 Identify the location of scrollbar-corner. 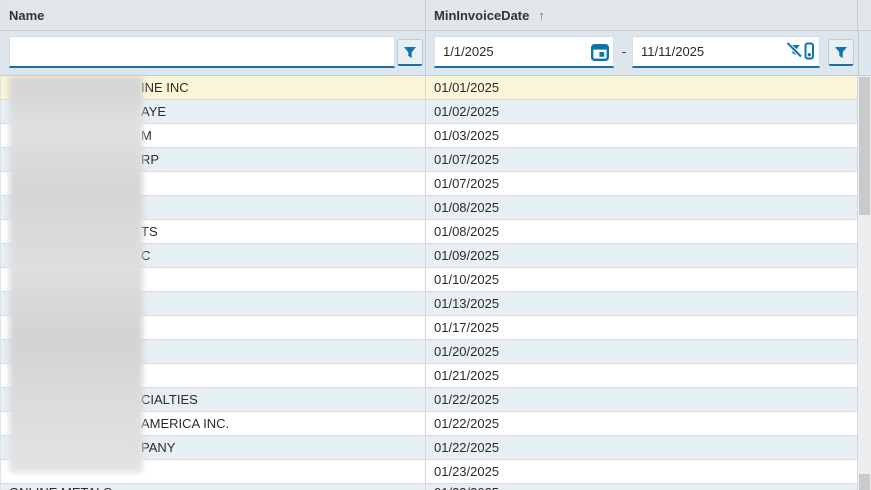
(864, 482).